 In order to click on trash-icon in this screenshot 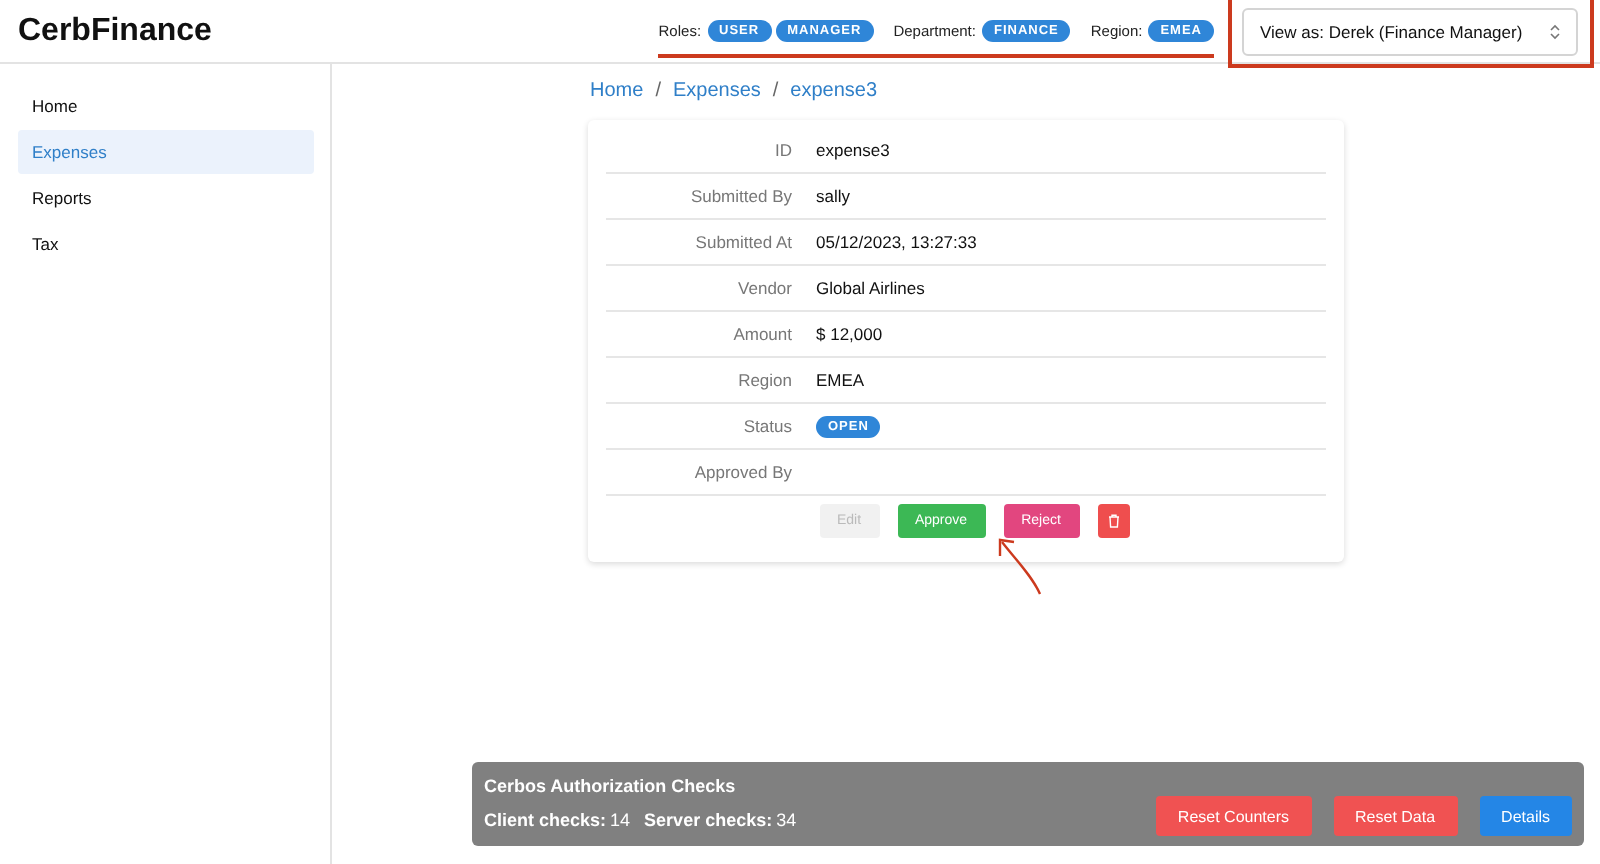, I will do `click(1113, 521)`.